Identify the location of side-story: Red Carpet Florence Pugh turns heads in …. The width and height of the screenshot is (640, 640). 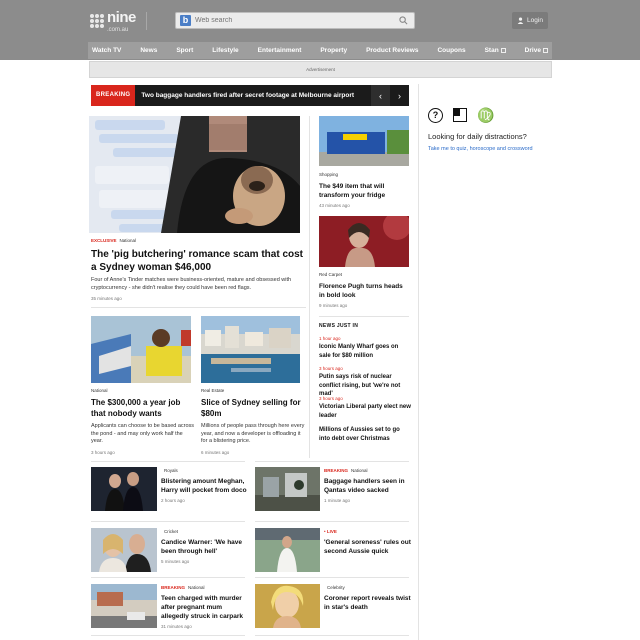
(364, 290).